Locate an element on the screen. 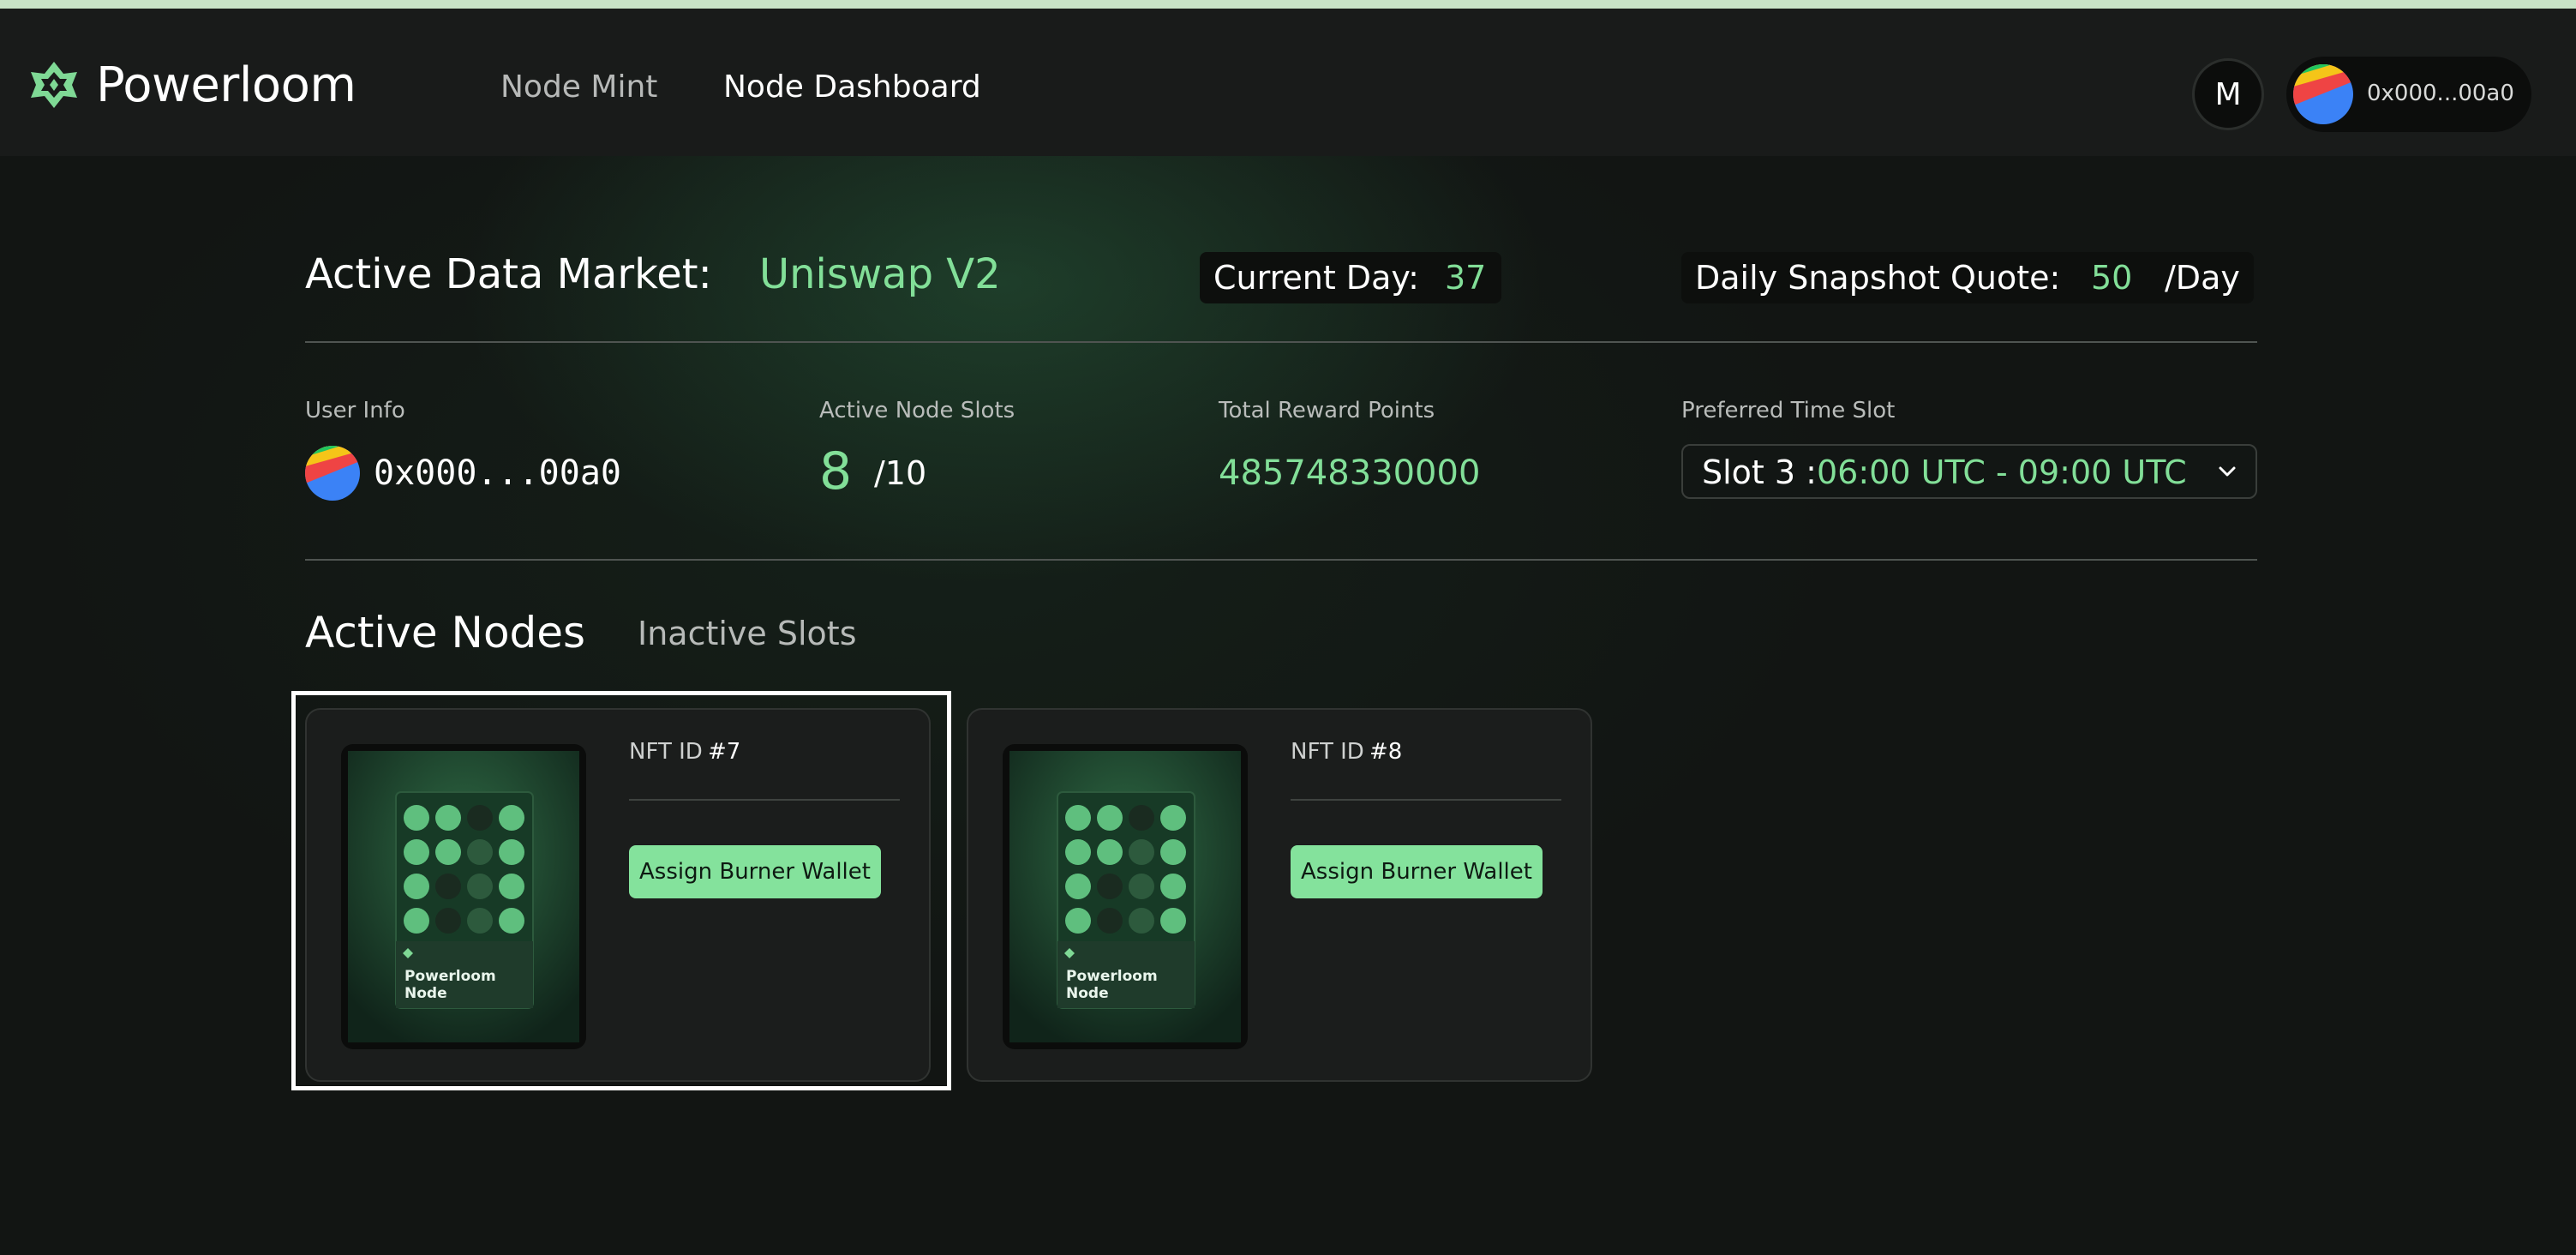  divider-top is located at coordinates (1281, 342).